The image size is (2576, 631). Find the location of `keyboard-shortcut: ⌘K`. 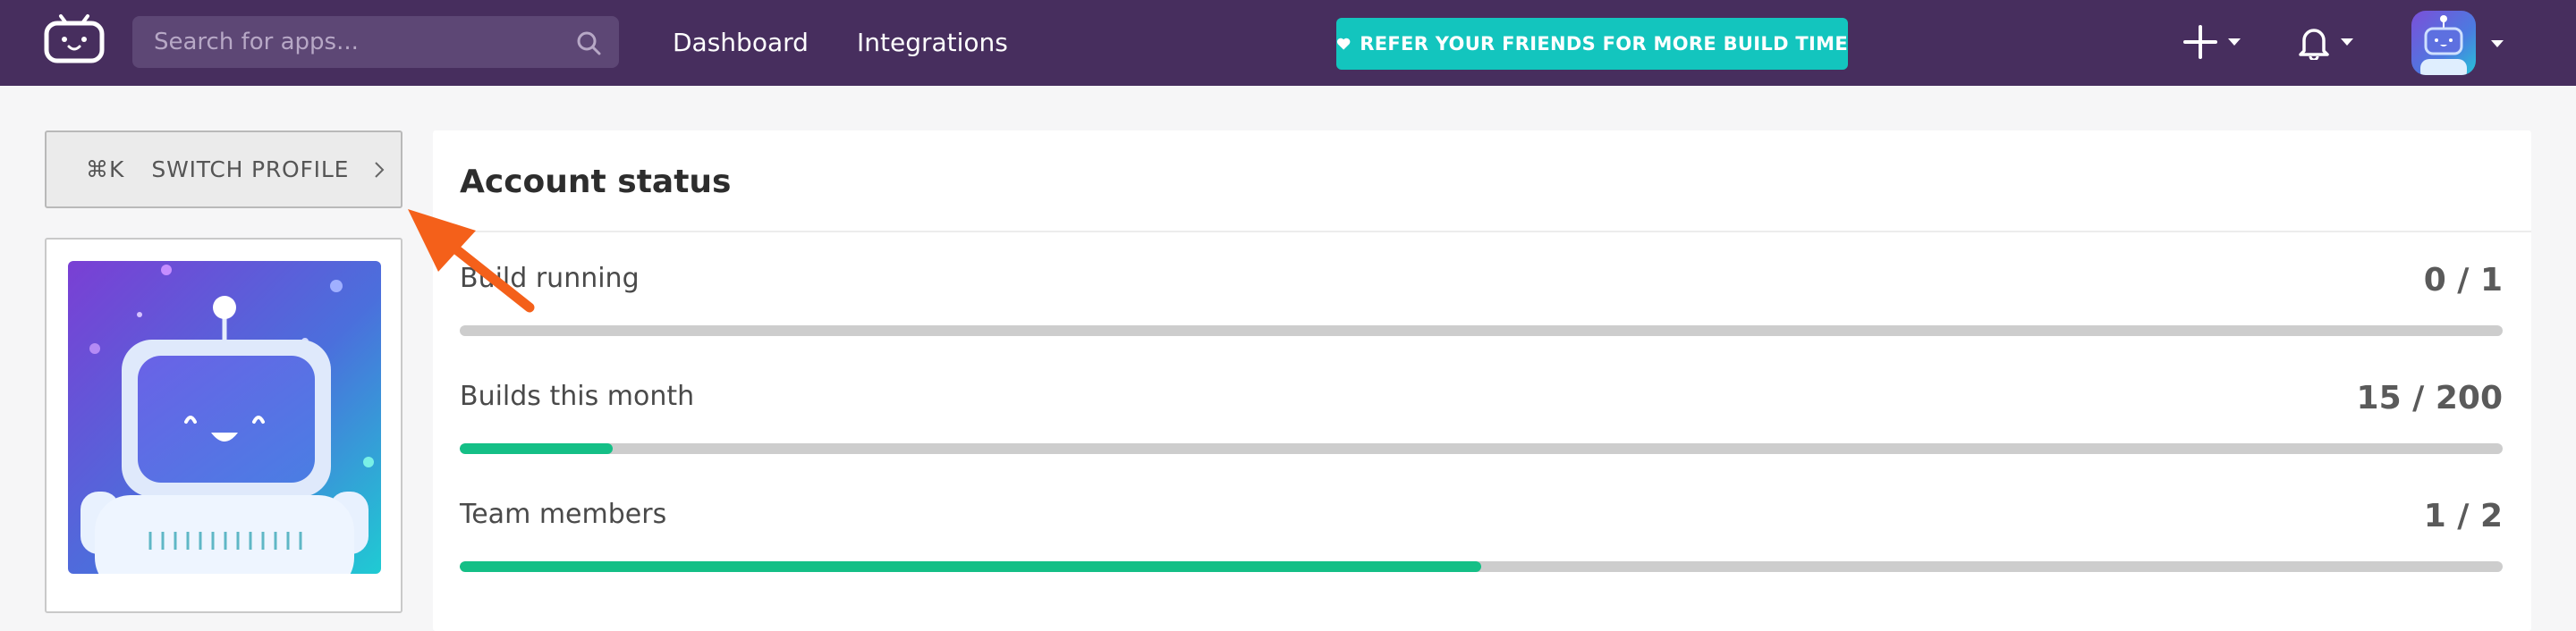

keyboard-shortcut: ⌘K is located at coordinates (105, 169).